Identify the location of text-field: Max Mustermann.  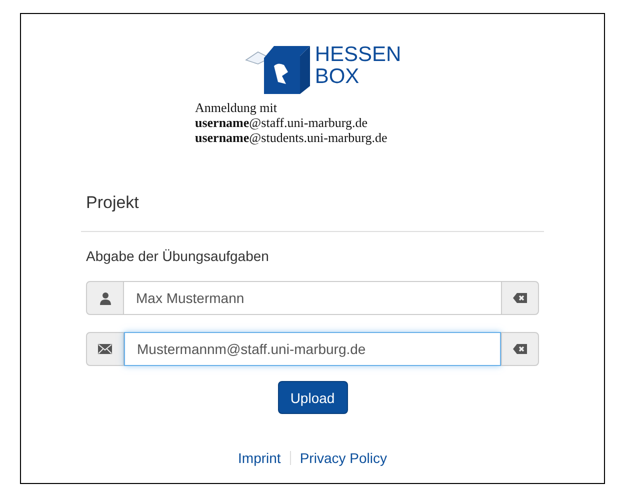
(312, 298).